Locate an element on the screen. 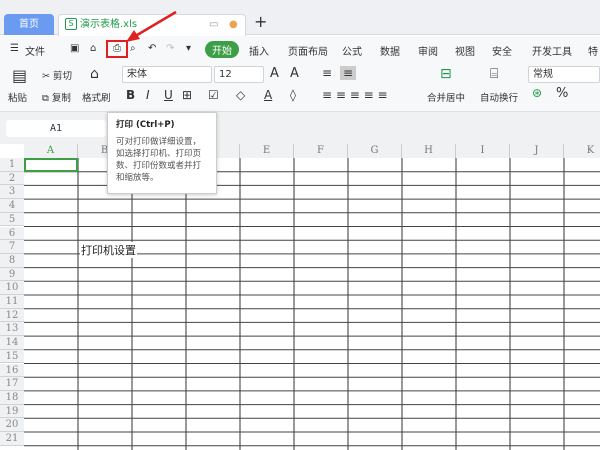 The width and height of the screenshot is (600, 450). row-header-19: 19 is located at coordinates (12, 411).